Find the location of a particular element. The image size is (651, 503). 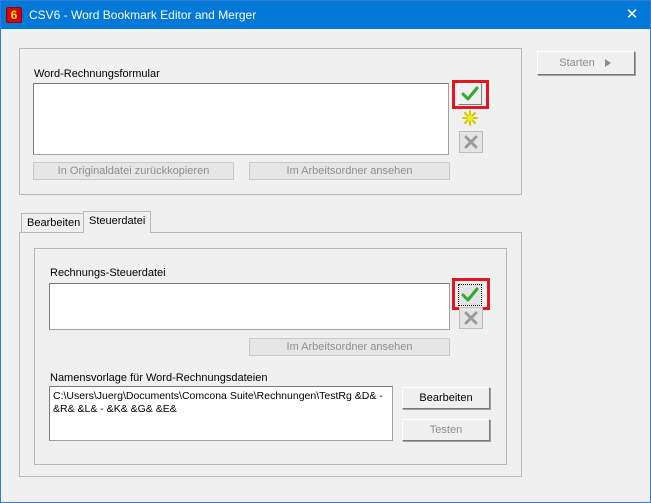

tab-bearbeiten-label: Bearbeiten is located at coordinates (54, 223).